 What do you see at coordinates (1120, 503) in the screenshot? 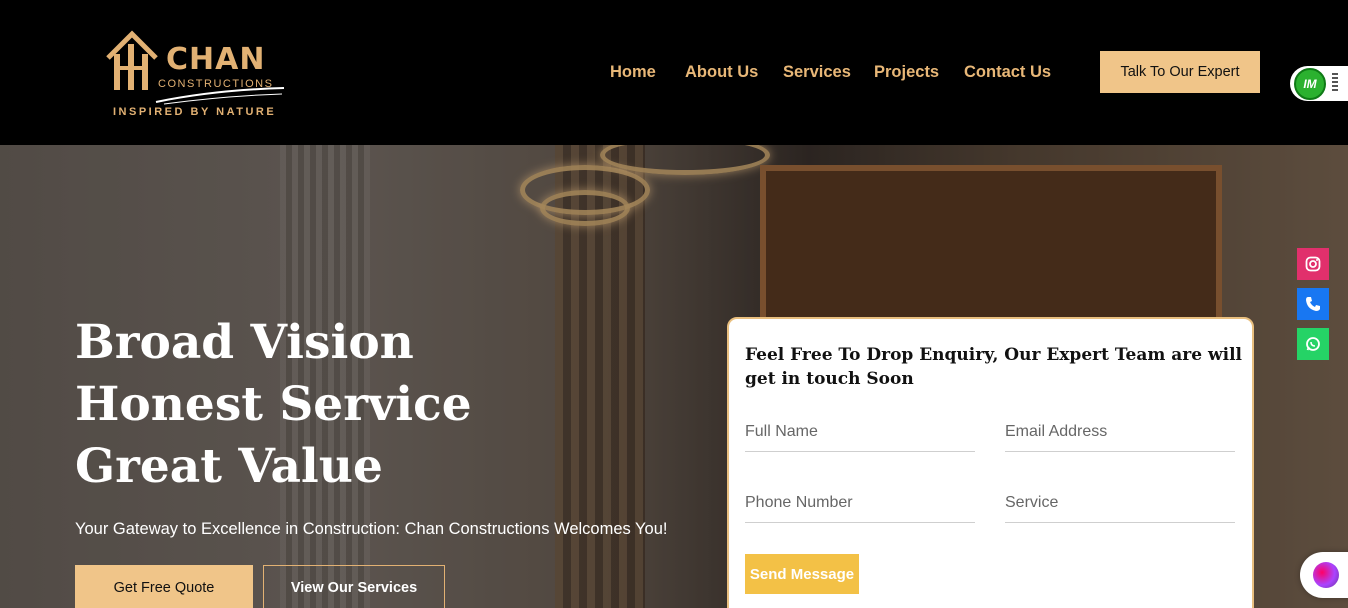
I see `service-field` at bounding box center [1120, 503].